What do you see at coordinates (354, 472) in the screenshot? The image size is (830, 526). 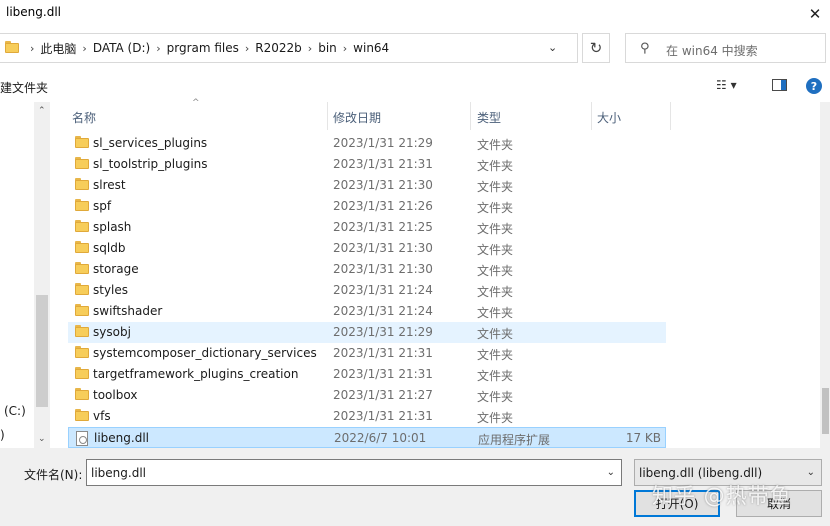 I see `filename-input: libeng.dll ⌄` at bounding box center [354, 472].